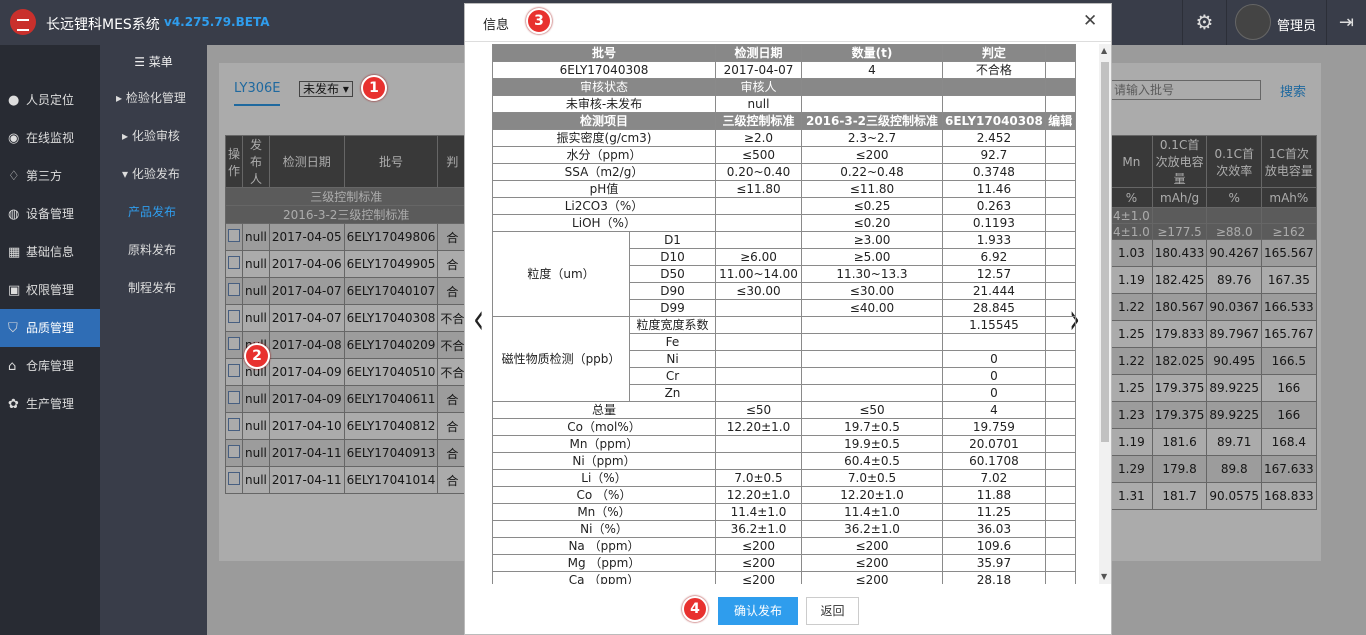 The image size is (1366, 635). Describe the element at coordinates (994, 512) in the screenshot. I see `sample-value: 11.25` at that location.